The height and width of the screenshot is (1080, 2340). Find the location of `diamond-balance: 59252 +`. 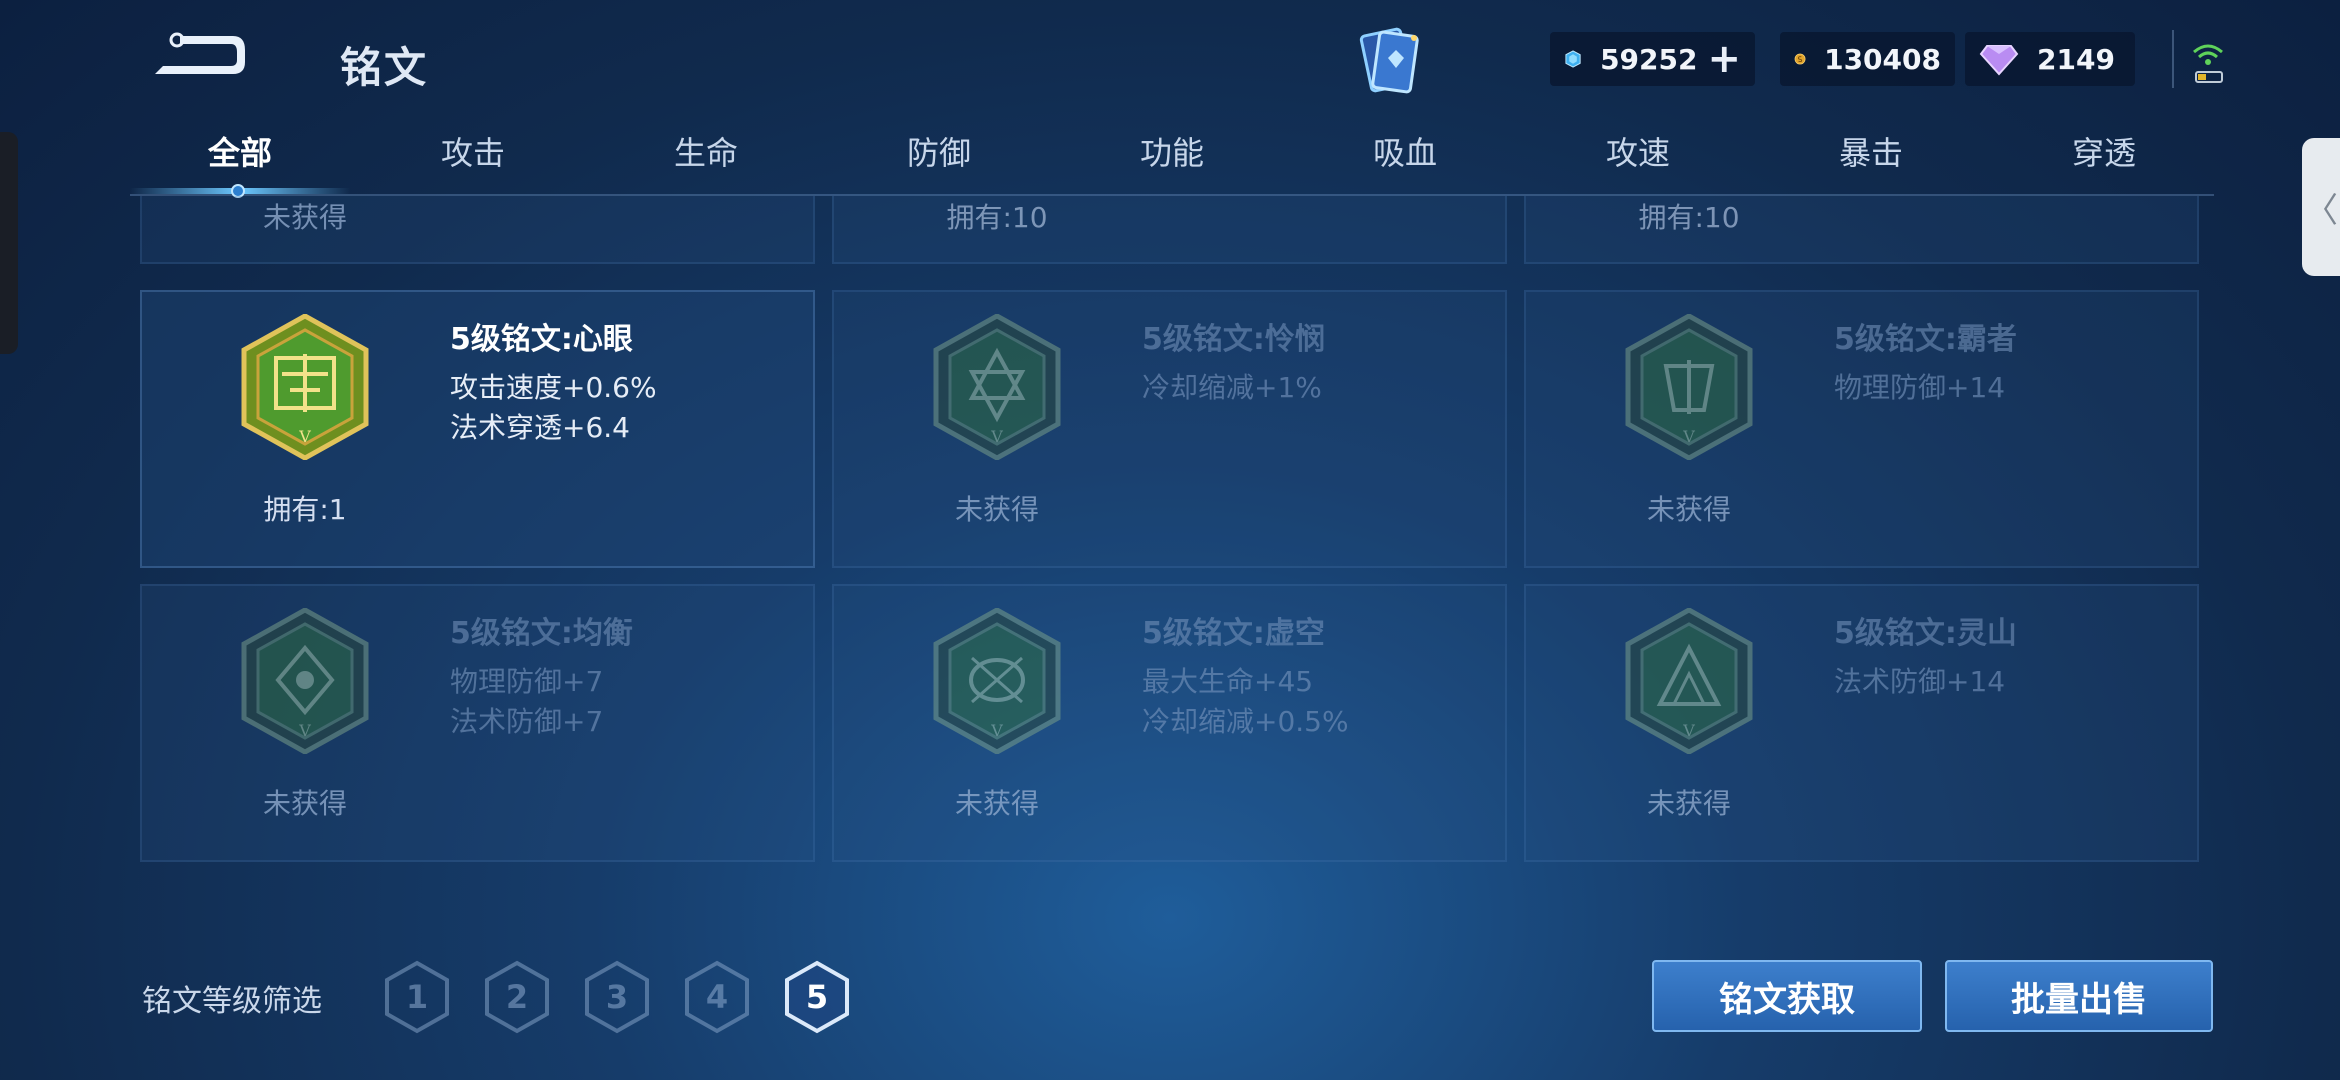

diamond-balance: 59252 + is located at coordinates (1652, 59).